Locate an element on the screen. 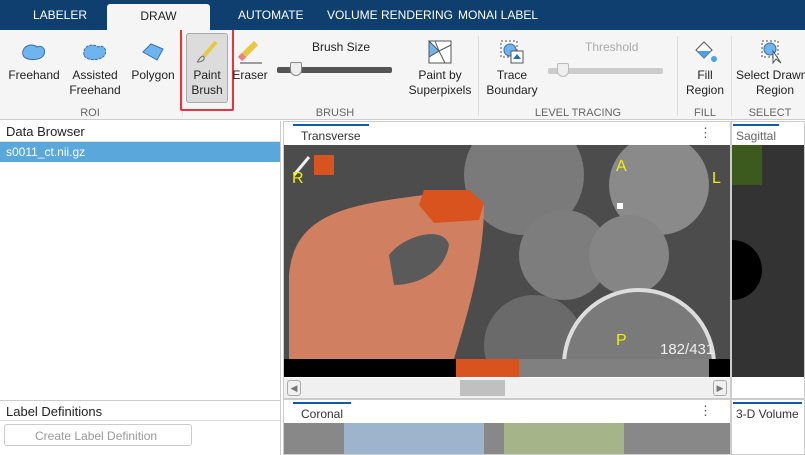 This screenshot has height=455, width=805. polygon-label: Polygon is located at coordinates (153, 75).